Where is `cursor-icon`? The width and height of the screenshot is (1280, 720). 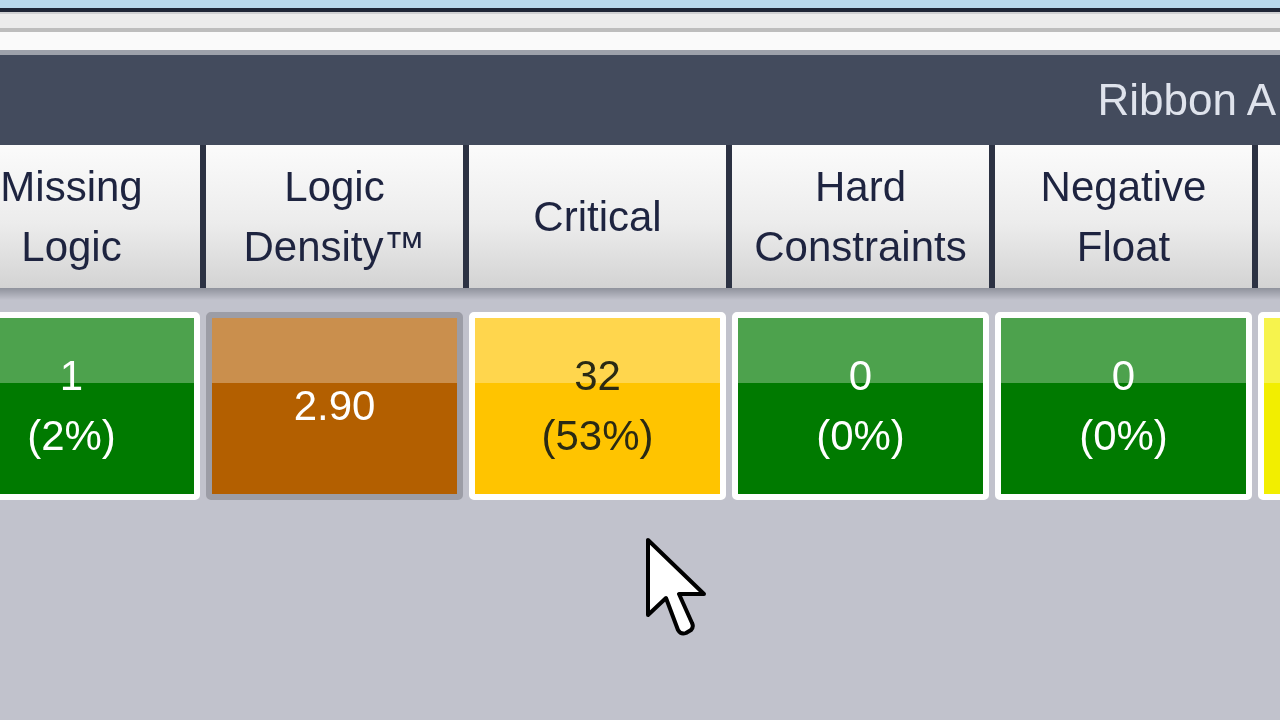
cursor-icon is located at coordinates (676, 587).